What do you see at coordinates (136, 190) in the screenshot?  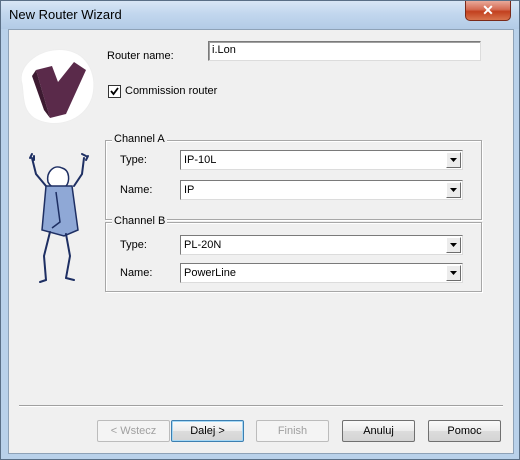 I see `channel-a-name-label: Name:` at bounding box center [136, 190].